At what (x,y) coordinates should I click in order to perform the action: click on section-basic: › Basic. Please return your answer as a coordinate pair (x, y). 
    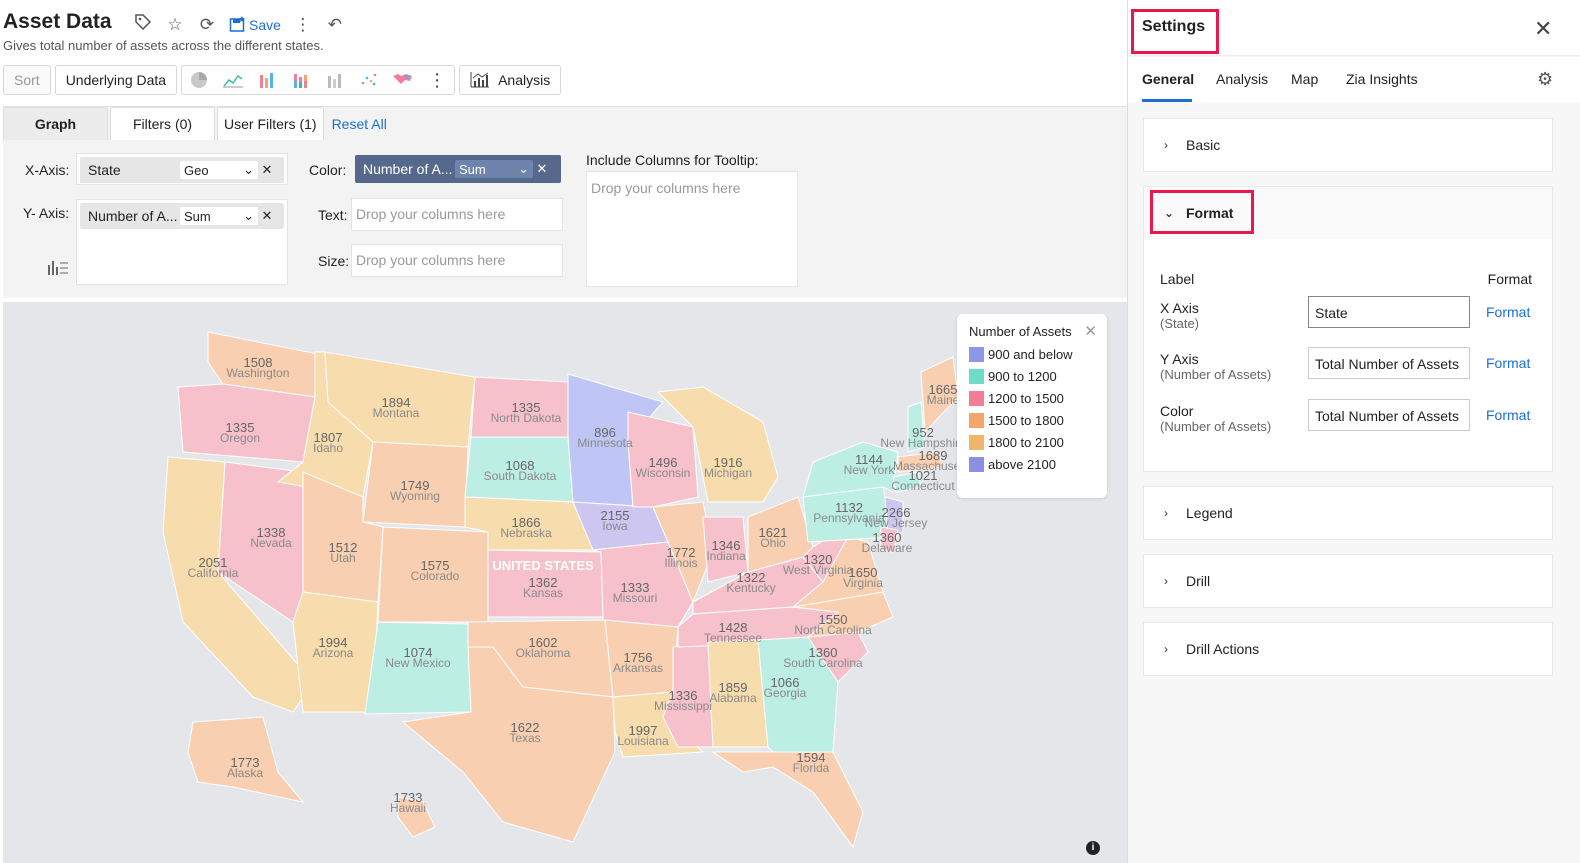
    Looking at the image, I should click on (1348, 145).